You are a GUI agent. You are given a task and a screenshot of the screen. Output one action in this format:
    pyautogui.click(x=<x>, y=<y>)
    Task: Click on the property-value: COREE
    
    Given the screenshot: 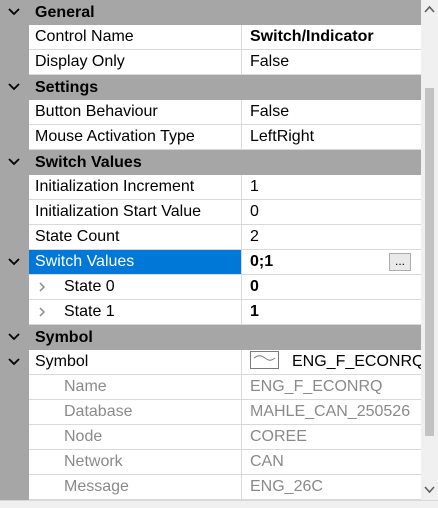 What is the action you would take?
    pyautogui.click(x=278, y=436)
    